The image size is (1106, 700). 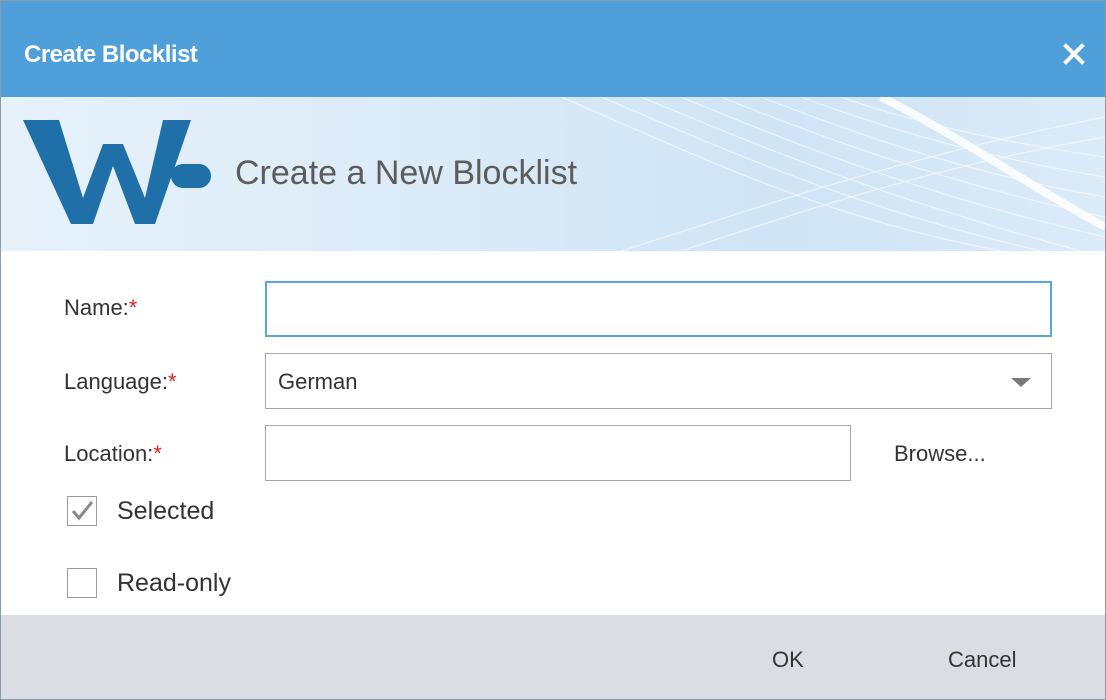 I want to click on language-label-text: Language:, so click(x=116, y=381).